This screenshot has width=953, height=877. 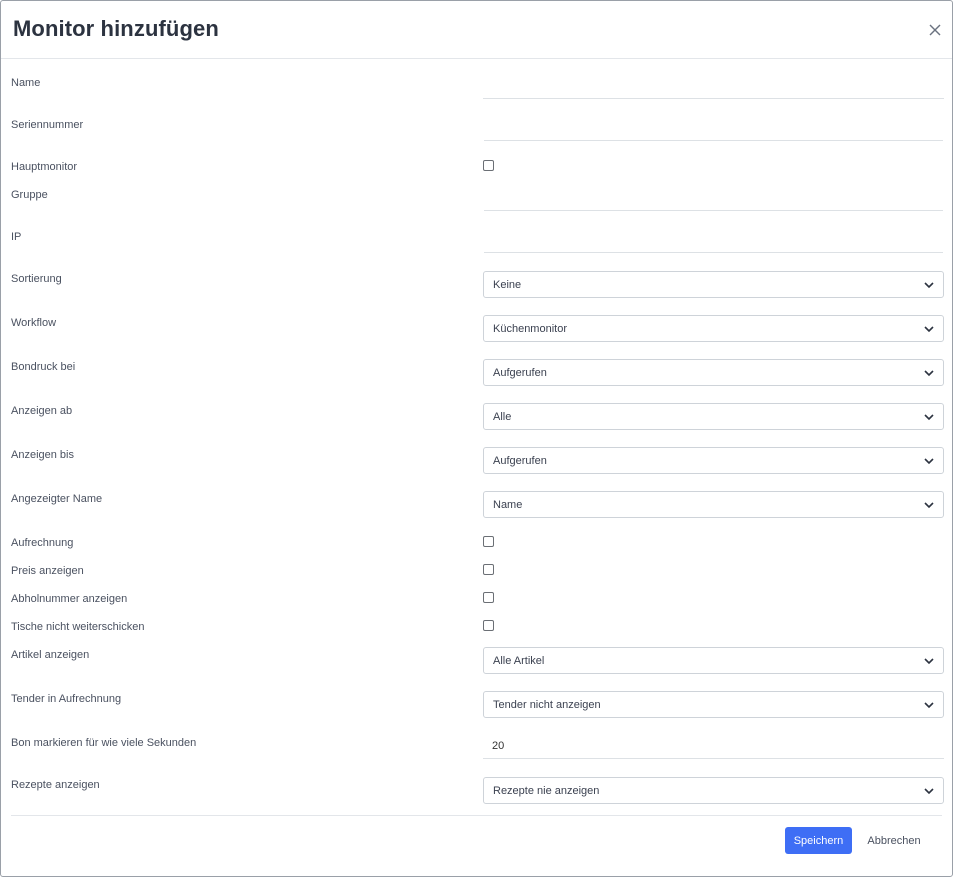 What do you see at coordinates (488, 541) in the screenshot?
I see `aufrechnung-checkbox` at bounding box center [488, 541].